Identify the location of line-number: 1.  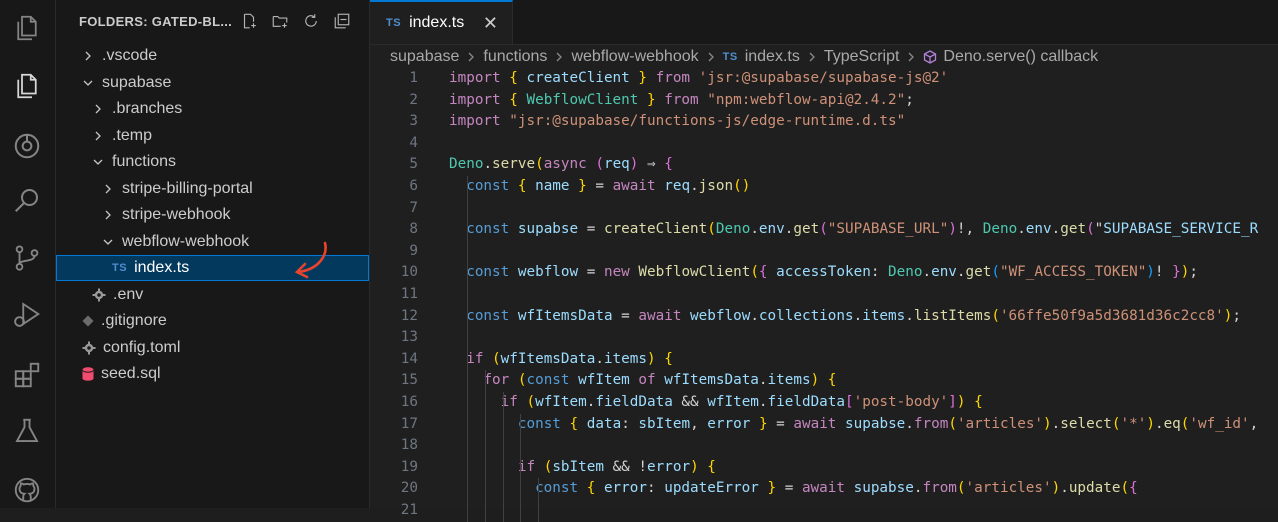
(413, 78).